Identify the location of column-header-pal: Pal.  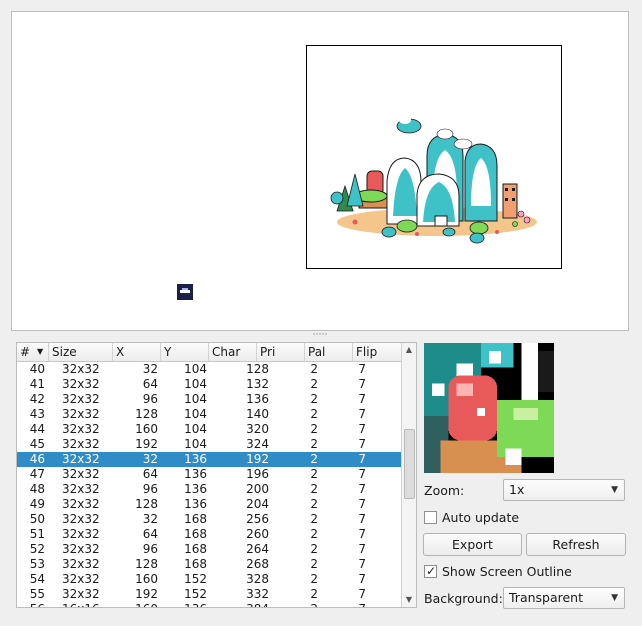
(329, 352).